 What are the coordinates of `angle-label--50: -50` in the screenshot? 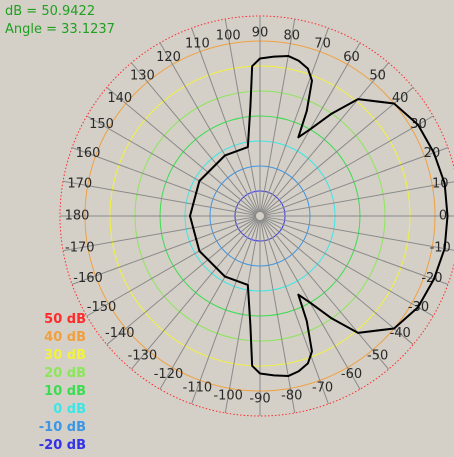 It's located at (377, 356).